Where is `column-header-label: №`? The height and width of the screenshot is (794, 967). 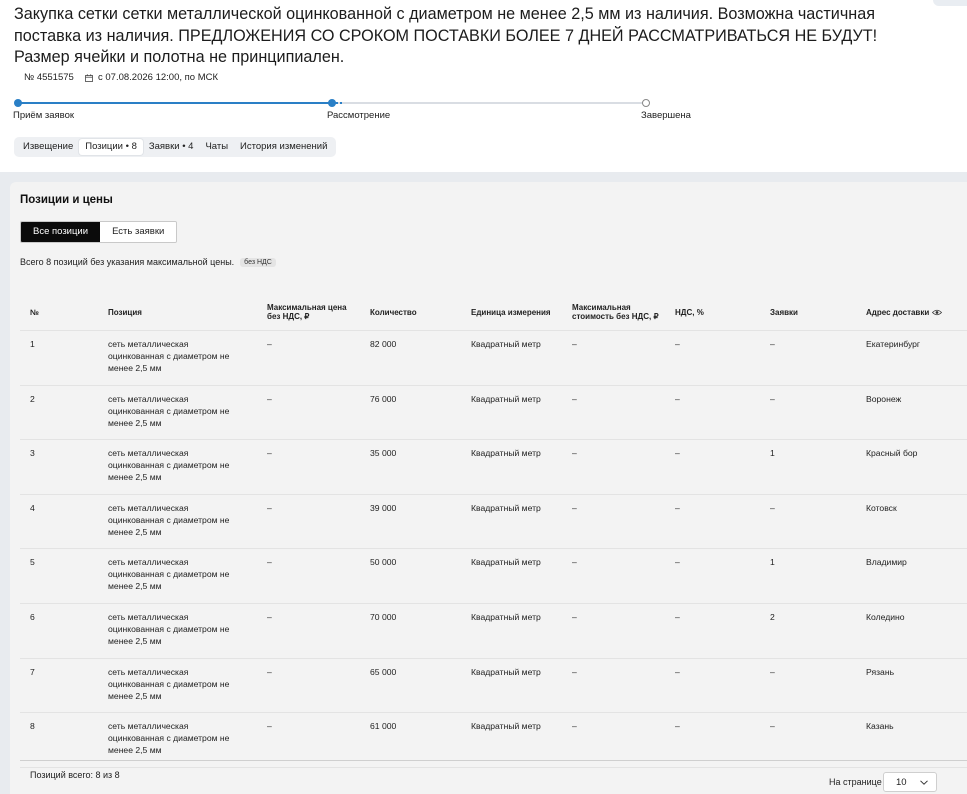
column-header-label: № is located at coordinates (34, 312).